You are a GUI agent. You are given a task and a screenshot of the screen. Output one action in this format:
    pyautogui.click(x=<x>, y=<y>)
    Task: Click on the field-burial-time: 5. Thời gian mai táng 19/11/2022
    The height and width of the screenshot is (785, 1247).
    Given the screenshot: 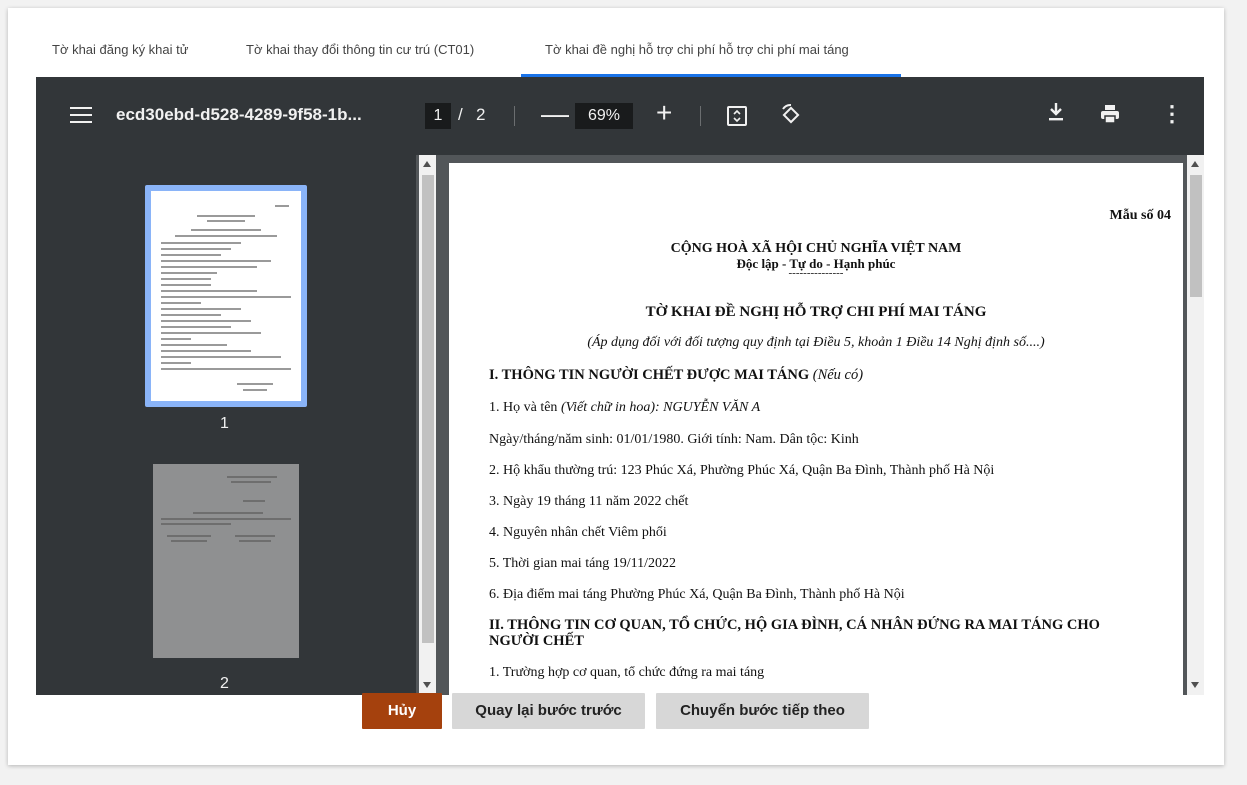 What is the action you would take?
    pyautogui.click(x=583, y=563)
    